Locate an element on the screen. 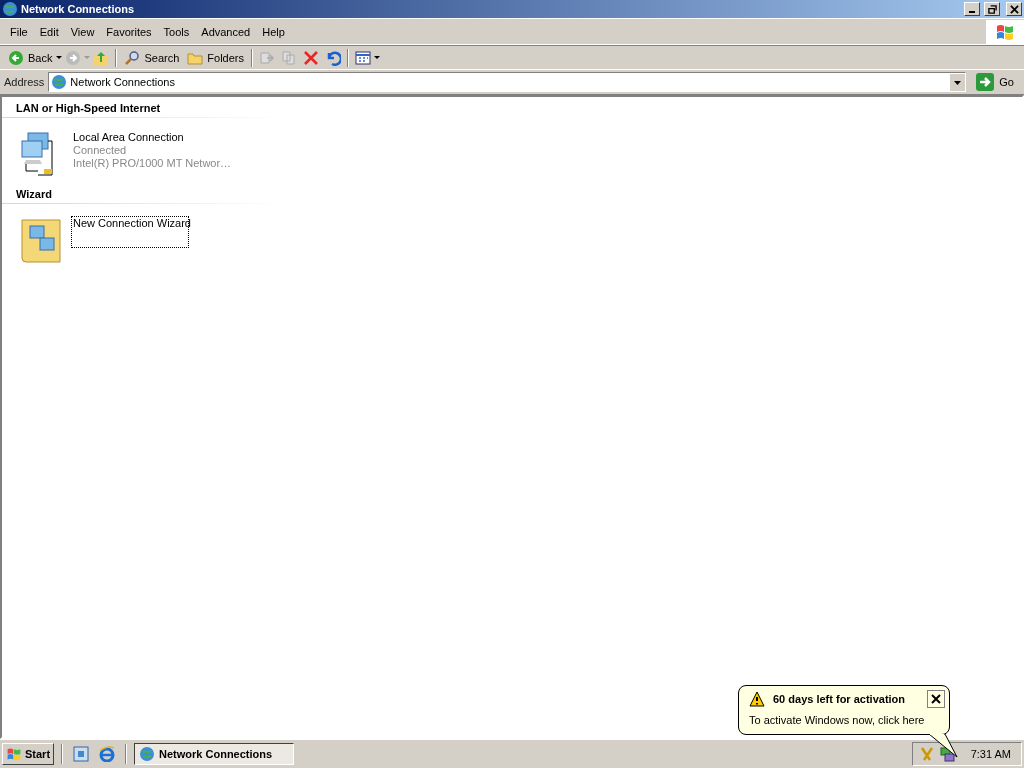 The width and height of the screenshot is (1024, 768). menu-item: Advanced is located at coordinates (226, 31).